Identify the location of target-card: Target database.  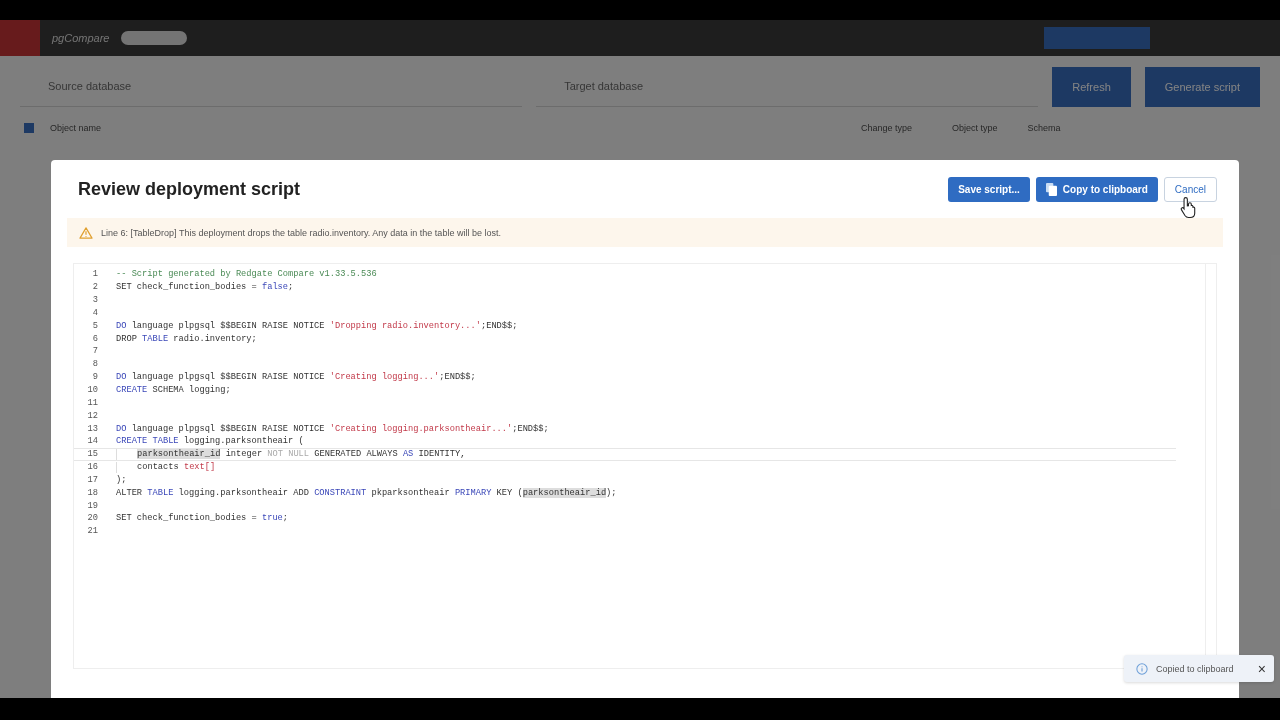
(787, 86).